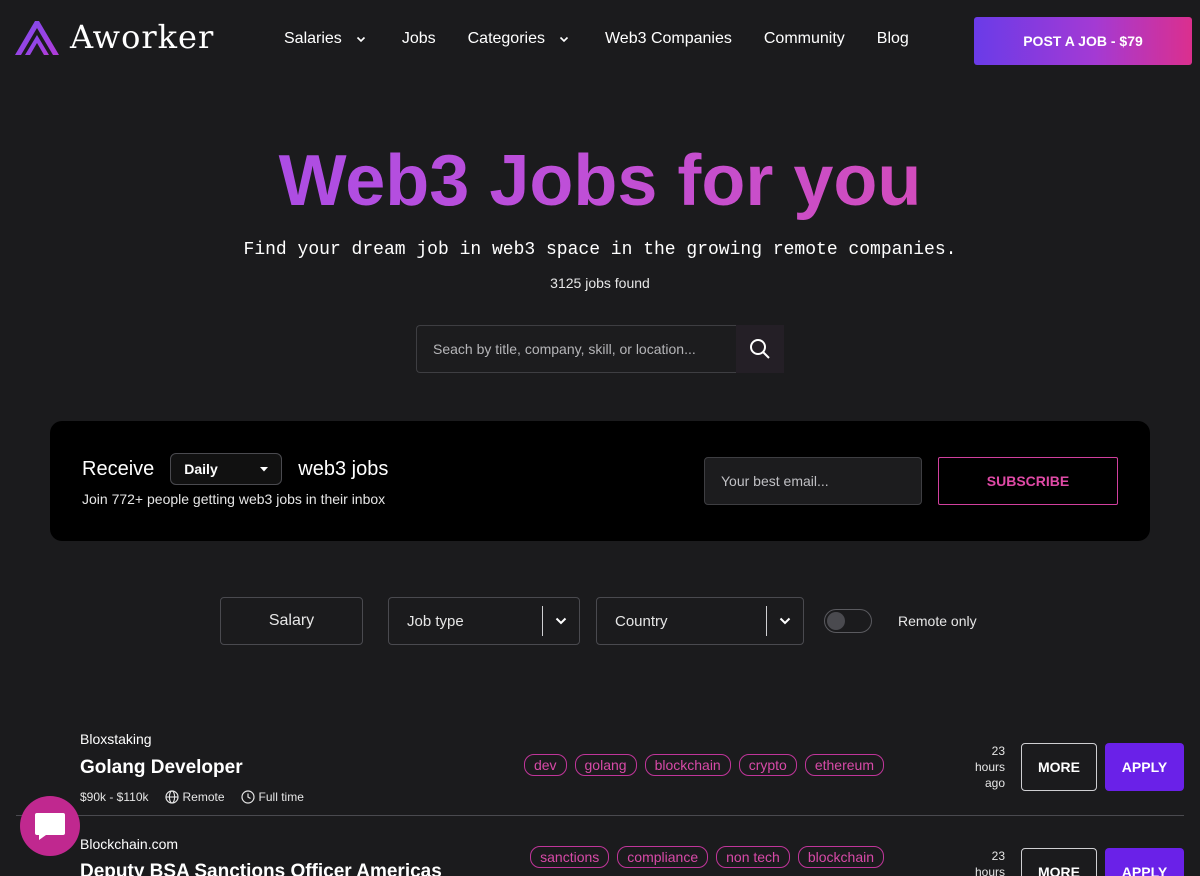  Describe the element at coordinates (129, 844) in the screenshot. I see `company-name: Blockchain.com` at that location.